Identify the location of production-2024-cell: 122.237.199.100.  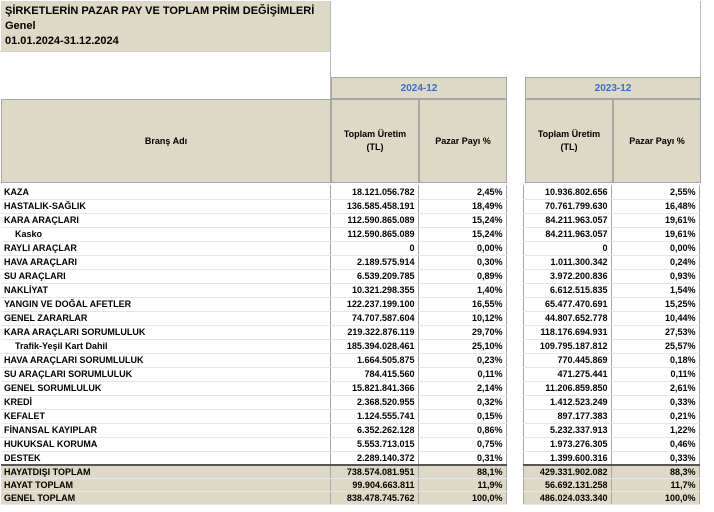
(374, 304).